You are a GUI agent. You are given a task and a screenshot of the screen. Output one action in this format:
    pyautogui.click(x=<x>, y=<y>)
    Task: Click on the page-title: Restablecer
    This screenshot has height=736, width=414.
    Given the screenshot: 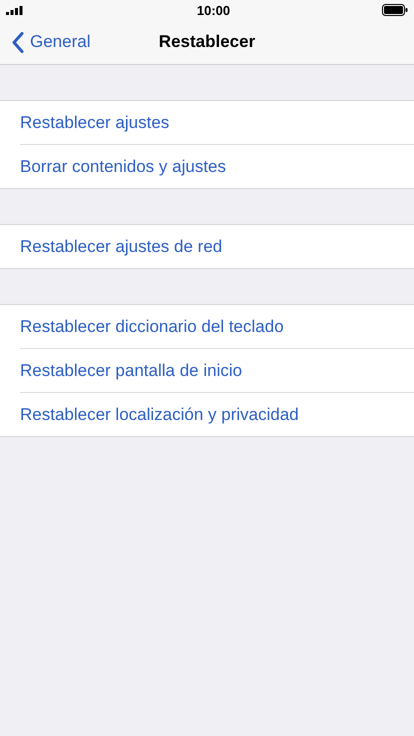 What is the action you would take?
    pyautogui.click(x=207, y=42)
    